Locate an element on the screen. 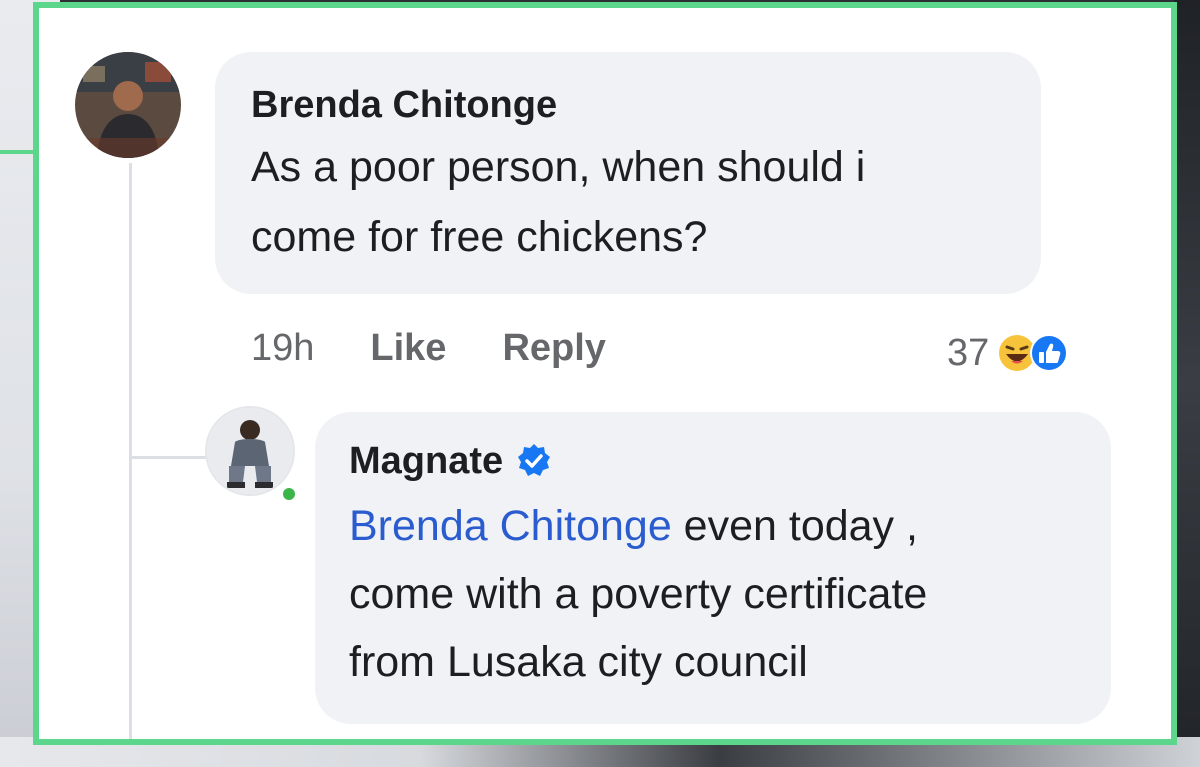 The height and width of the screenshot is (767, 1200). reply-text-line: Brenda Chitonge even today , is located at coordinates (715, 526).